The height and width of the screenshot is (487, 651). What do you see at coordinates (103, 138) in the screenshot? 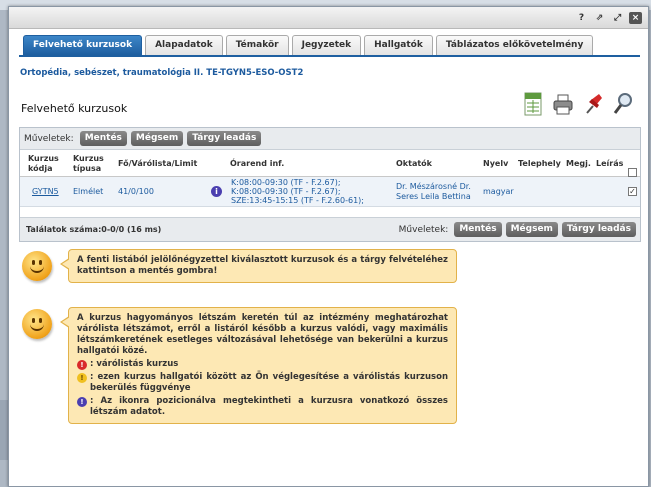
I see `save-button: Mentés` at bounding box center [103, 138].